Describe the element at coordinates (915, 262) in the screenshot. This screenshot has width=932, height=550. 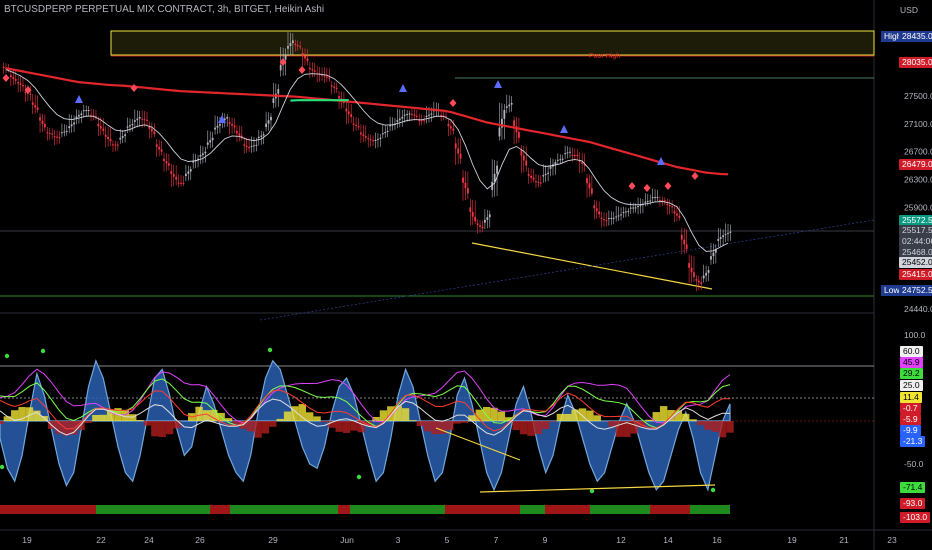
I see `price-badge: 25452.0` at that location.